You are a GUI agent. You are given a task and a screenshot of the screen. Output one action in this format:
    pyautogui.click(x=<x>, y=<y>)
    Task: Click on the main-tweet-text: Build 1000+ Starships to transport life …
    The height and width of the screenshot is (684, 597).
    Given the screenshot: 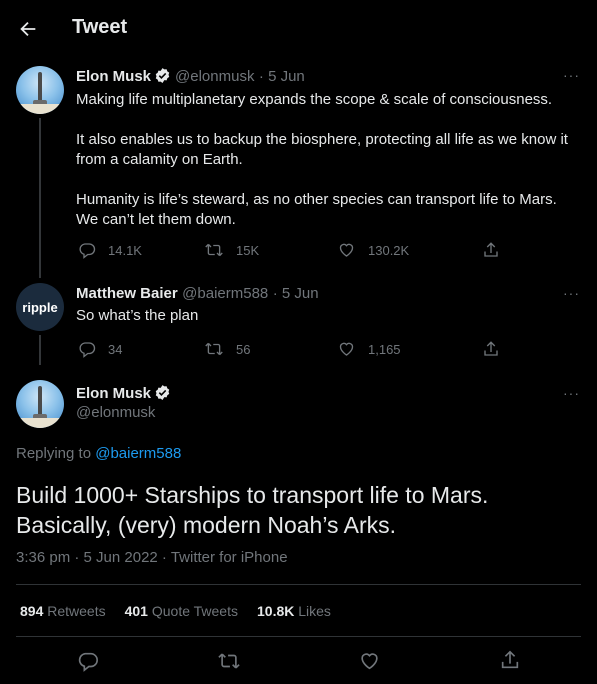 What is the action you would take?
    pyautogui.click(x=252, y=510)
    